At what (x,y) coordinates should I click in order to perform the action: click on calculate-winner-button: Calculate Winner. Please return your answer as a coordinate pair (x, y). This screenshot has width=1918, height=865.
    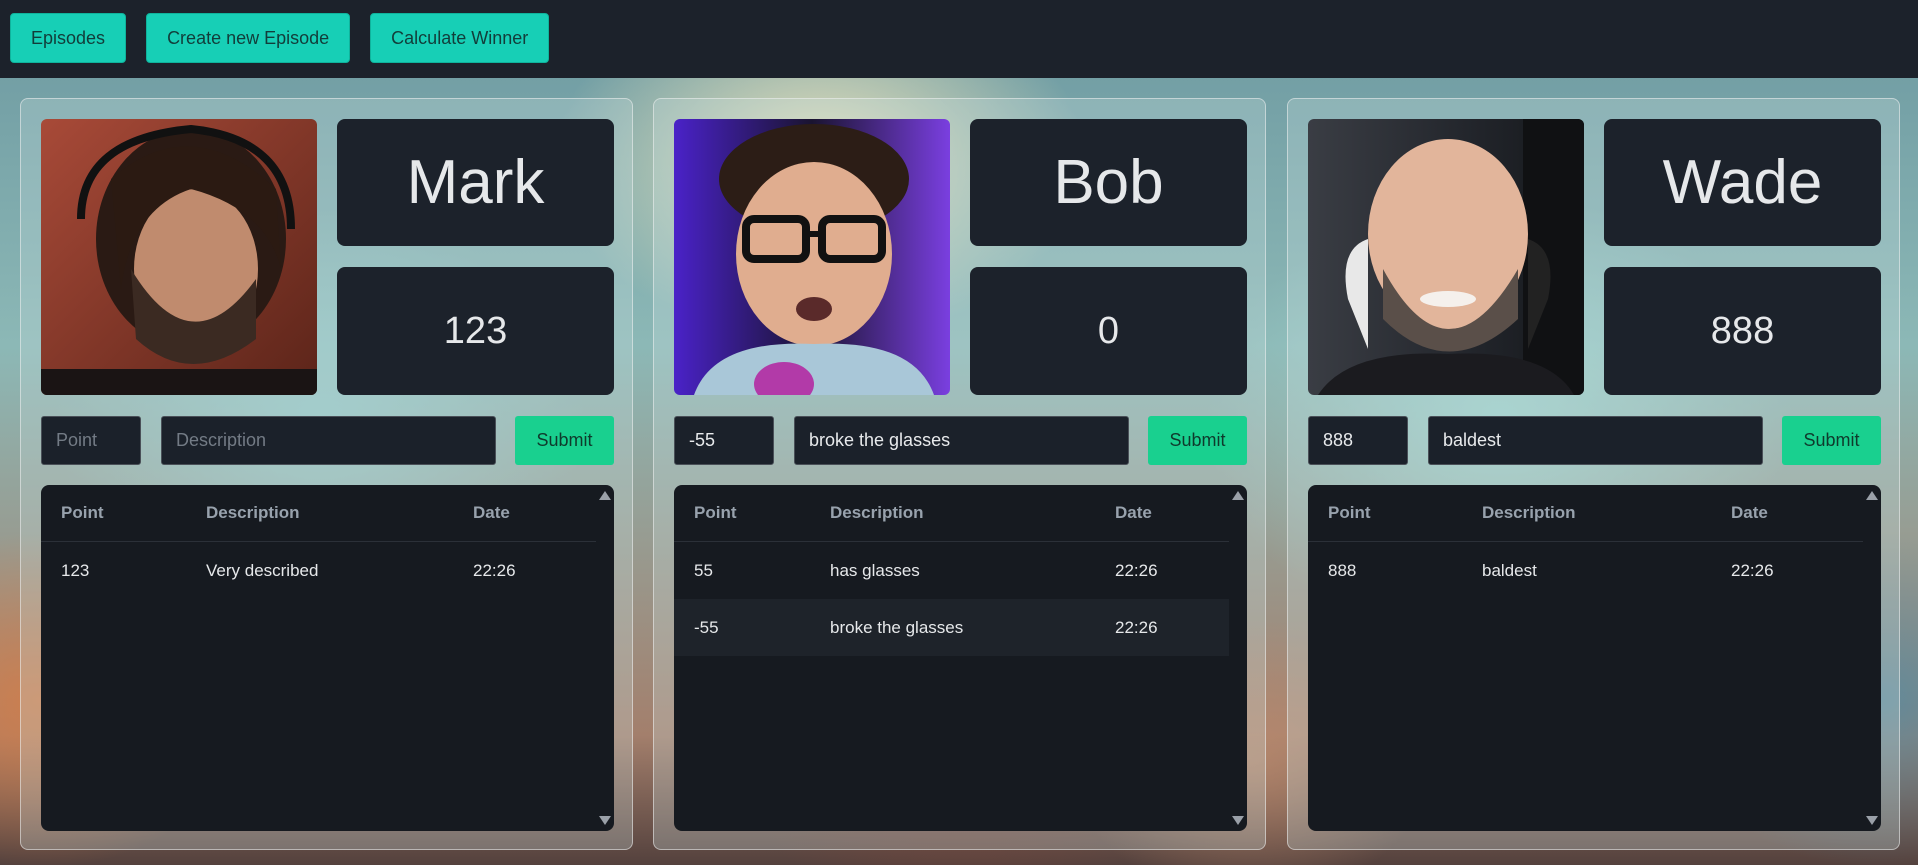
    Looking at the image, I should click on (460, 38).